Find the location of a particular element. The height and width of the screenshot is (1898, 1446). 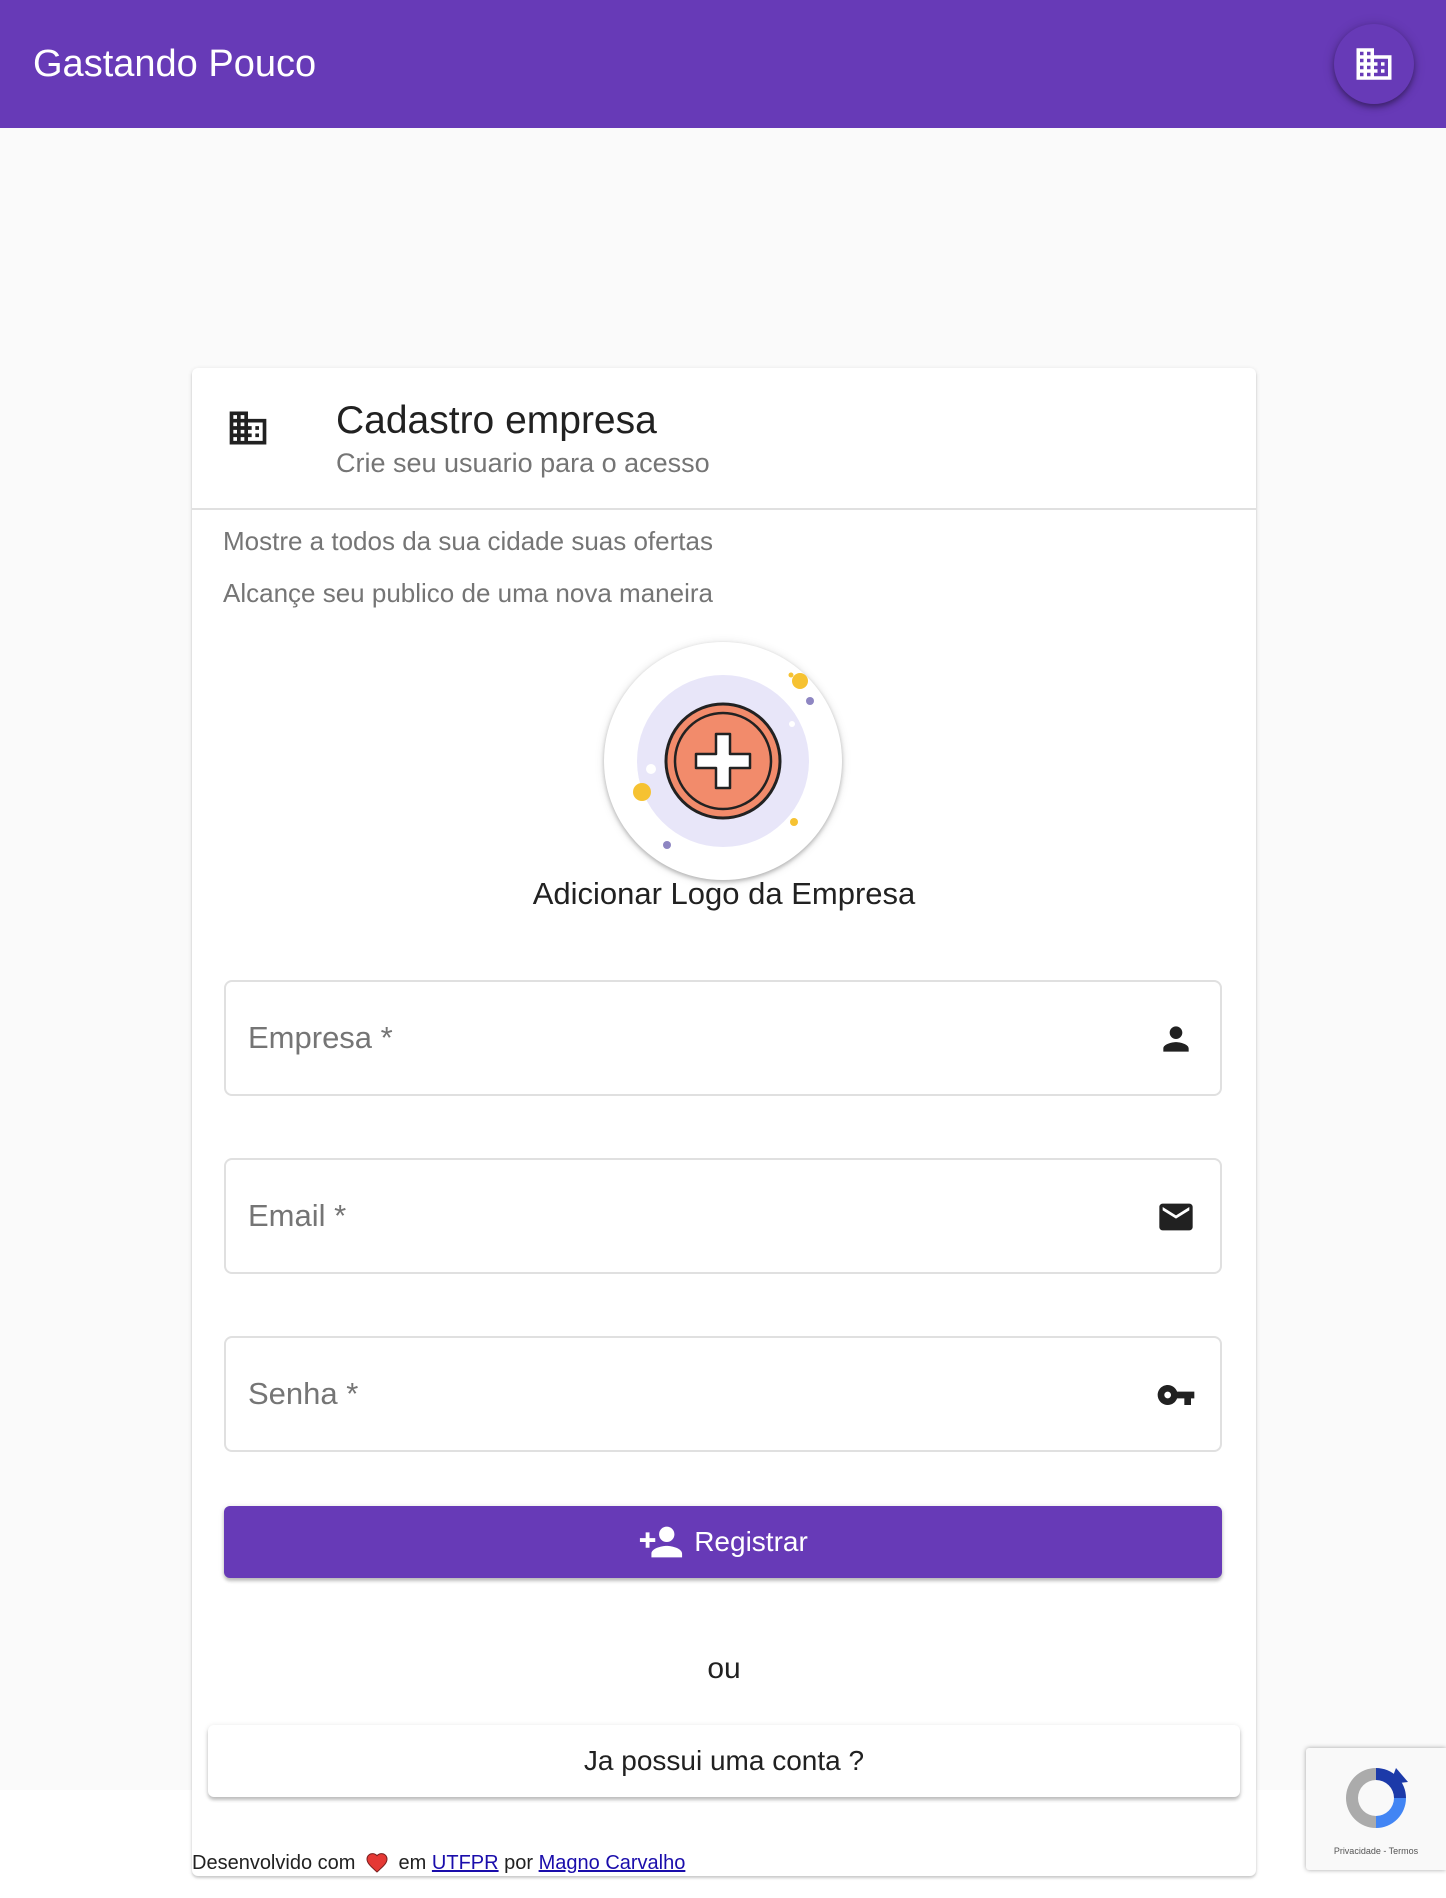

business-fab-button is located at coordinates (1374, 64).